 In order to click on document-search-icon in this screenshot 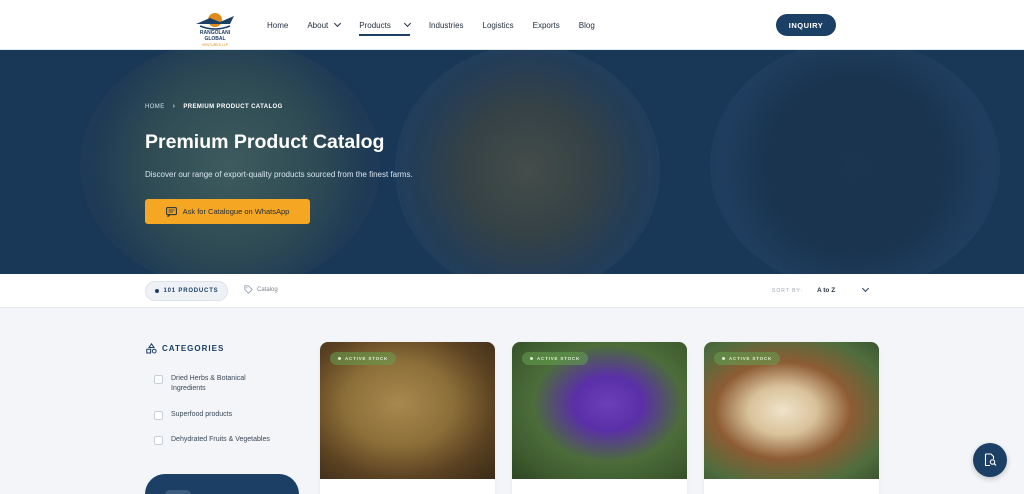, I will do `click(990, 460)`.